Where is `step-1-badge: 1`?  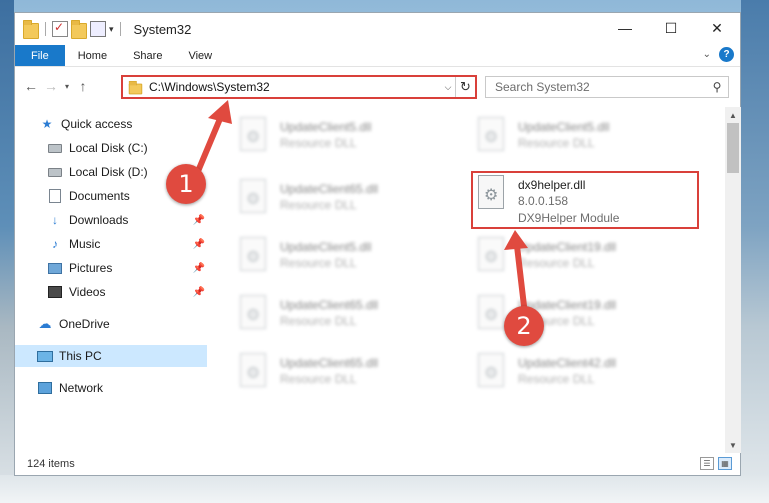 step-1-badge: 1 is located at coordinates (186, 184).